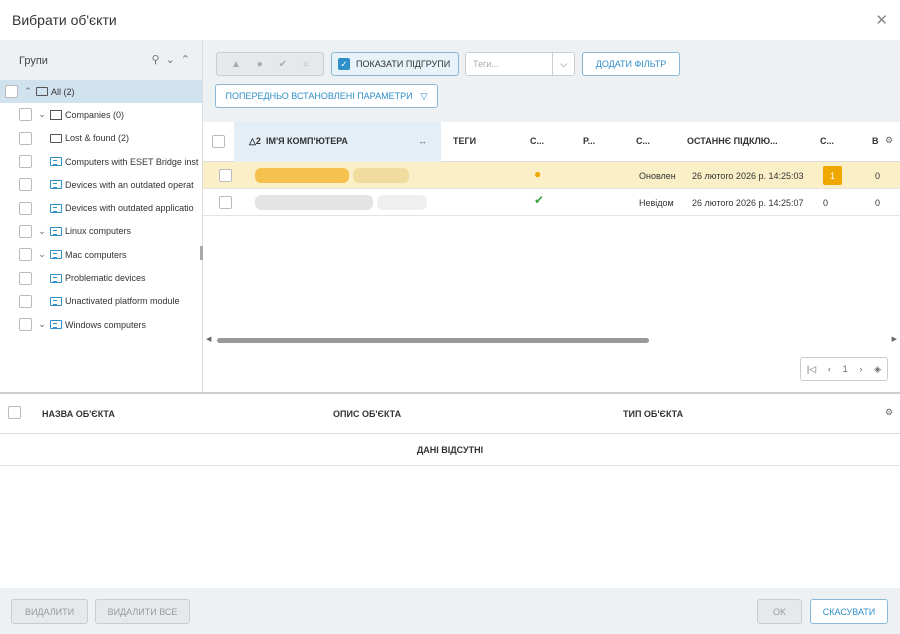  I want to click on group-label: Lost & found (2), so click(97, 138).